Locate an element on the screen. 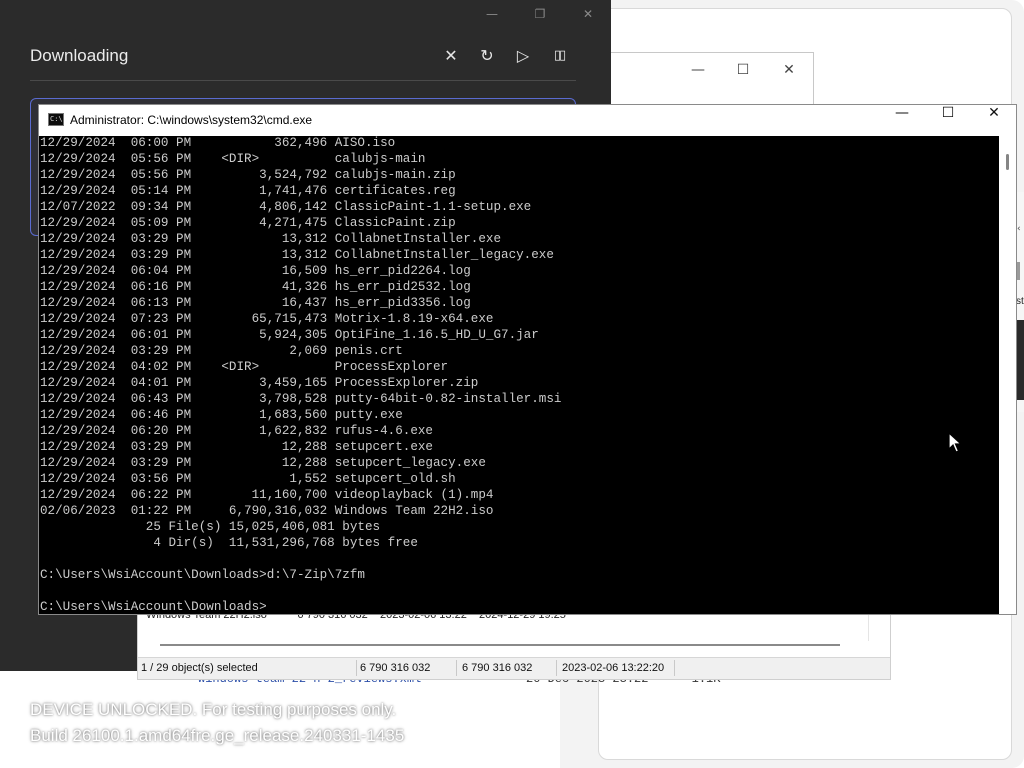 This screenshot has width=1024, height=768. console-line: 12/29/2024 03:29 PM 12,288 setupcert.exe is located at coordinates (236, 447).